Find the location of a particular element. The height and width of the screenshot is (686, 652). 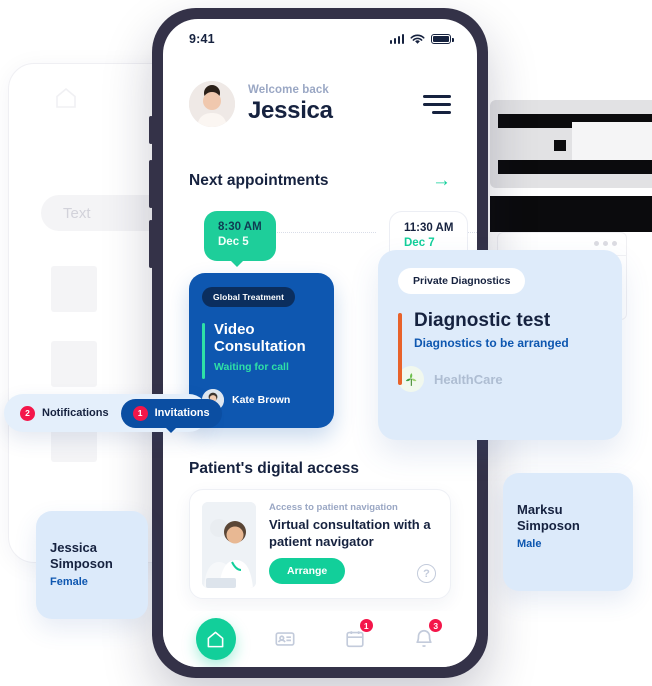

patient-card-marksu: Marksu Simposon Male is located at coordinates (568, 532).